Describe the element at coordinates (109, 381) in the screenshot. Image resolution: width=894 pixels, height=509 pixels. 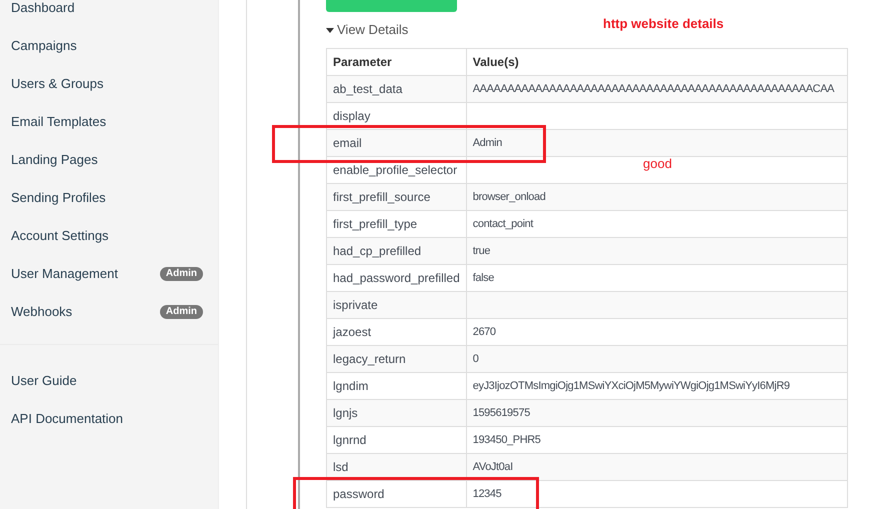
I see `sidebar-link: User Guide` at that location.